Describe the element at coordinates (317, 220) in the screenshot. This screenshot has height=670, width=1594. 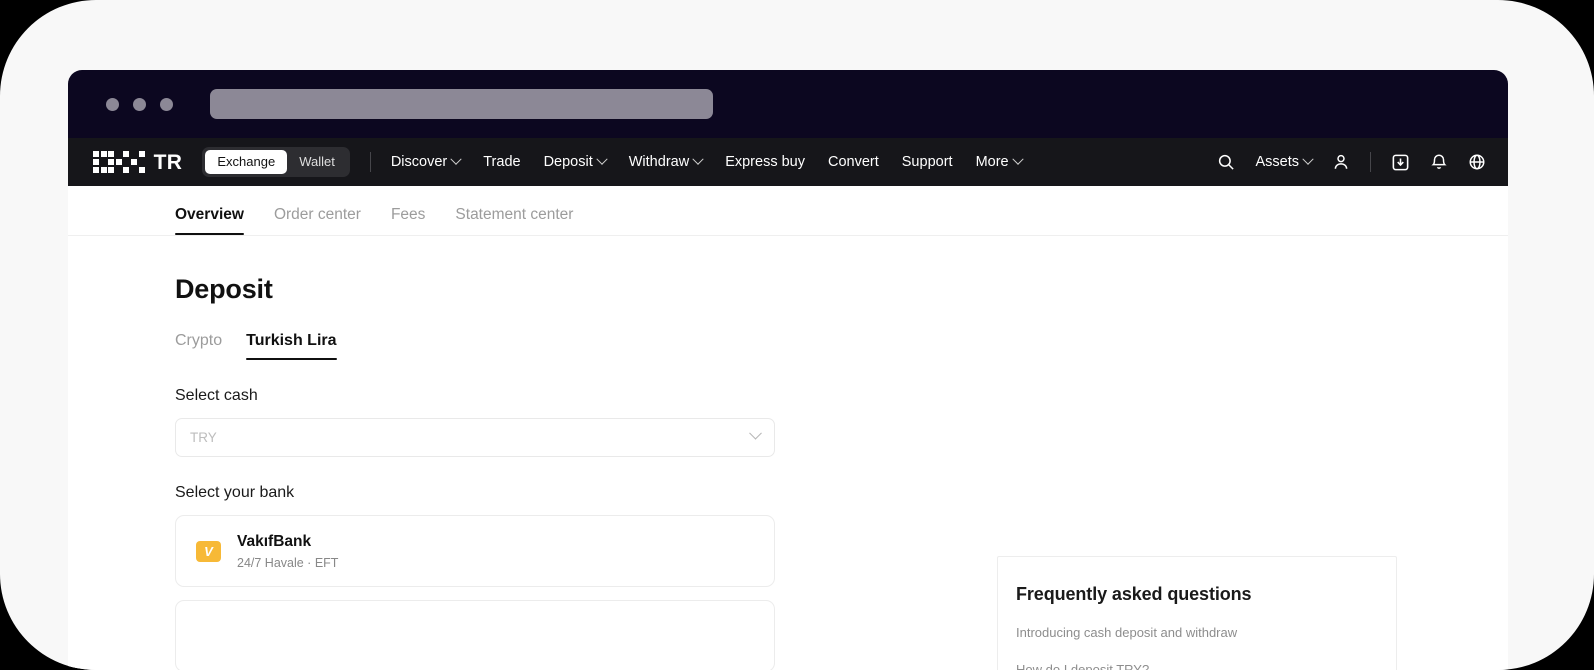
I see `tab-order-center: Order center` at that location.